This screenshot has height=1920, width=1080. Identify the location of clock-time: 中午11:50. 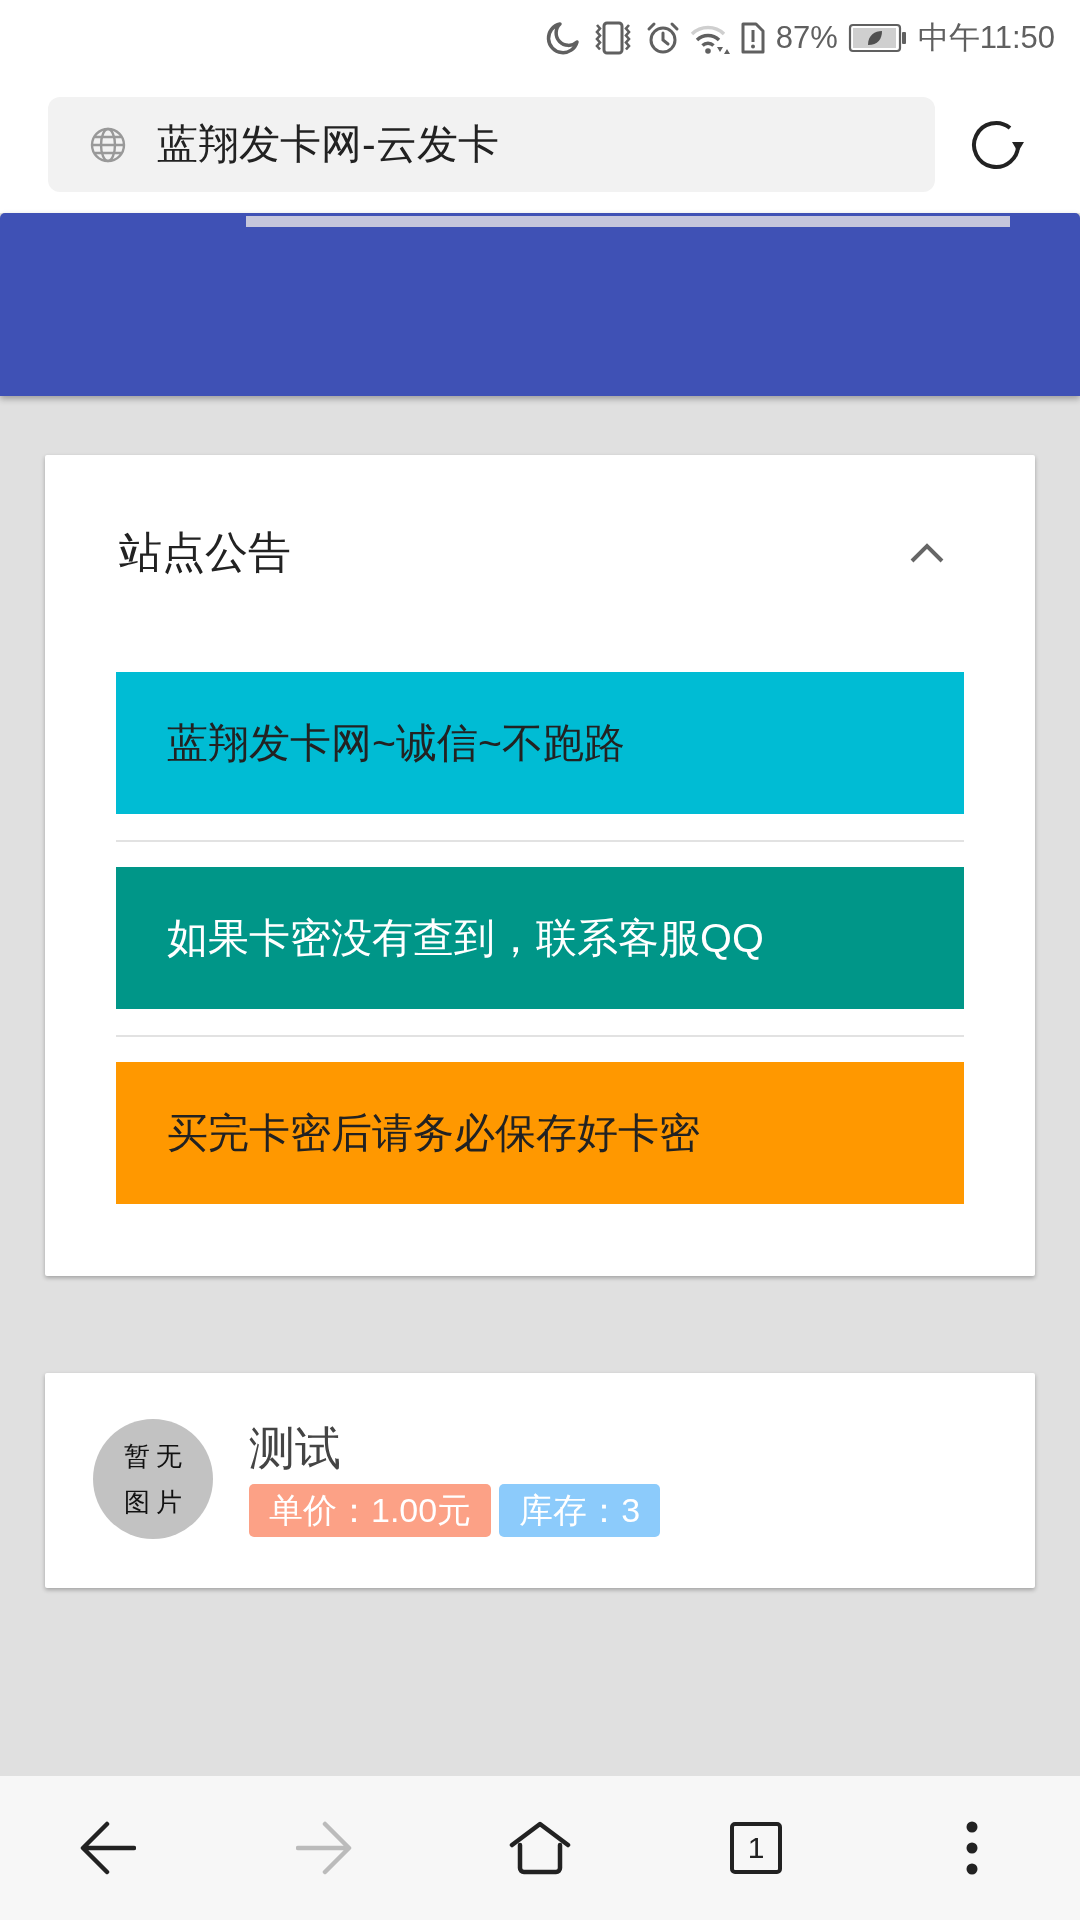
(986, 38).